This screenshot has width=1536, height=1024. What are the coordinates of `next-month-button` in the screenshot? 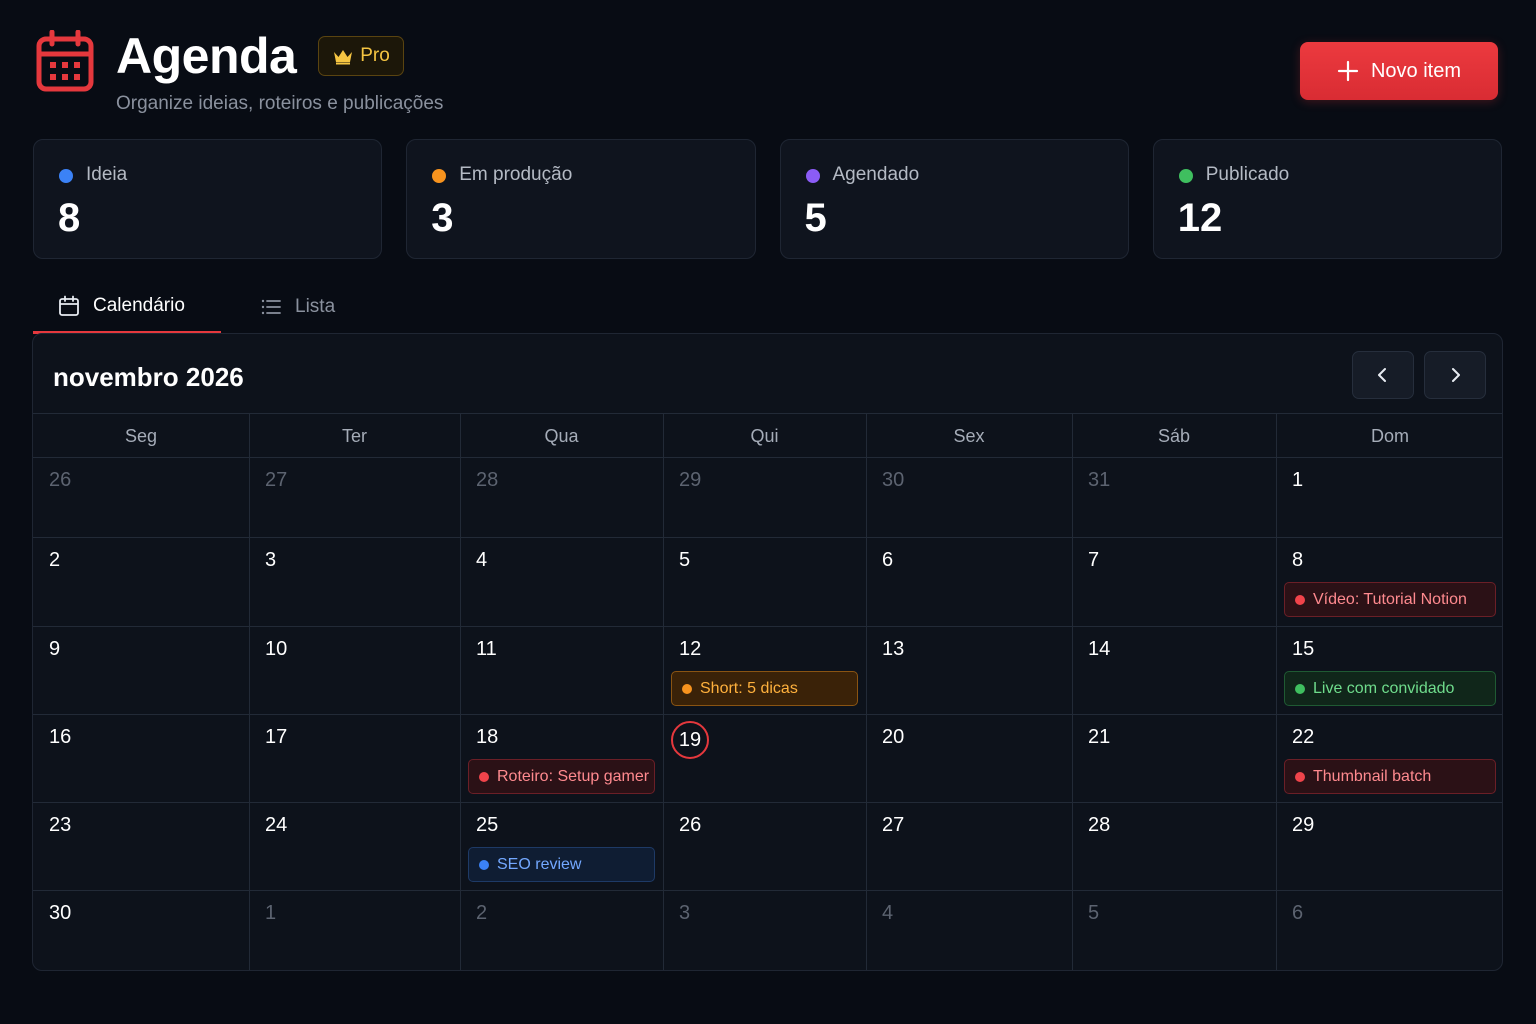 It's located at (1455, 375).